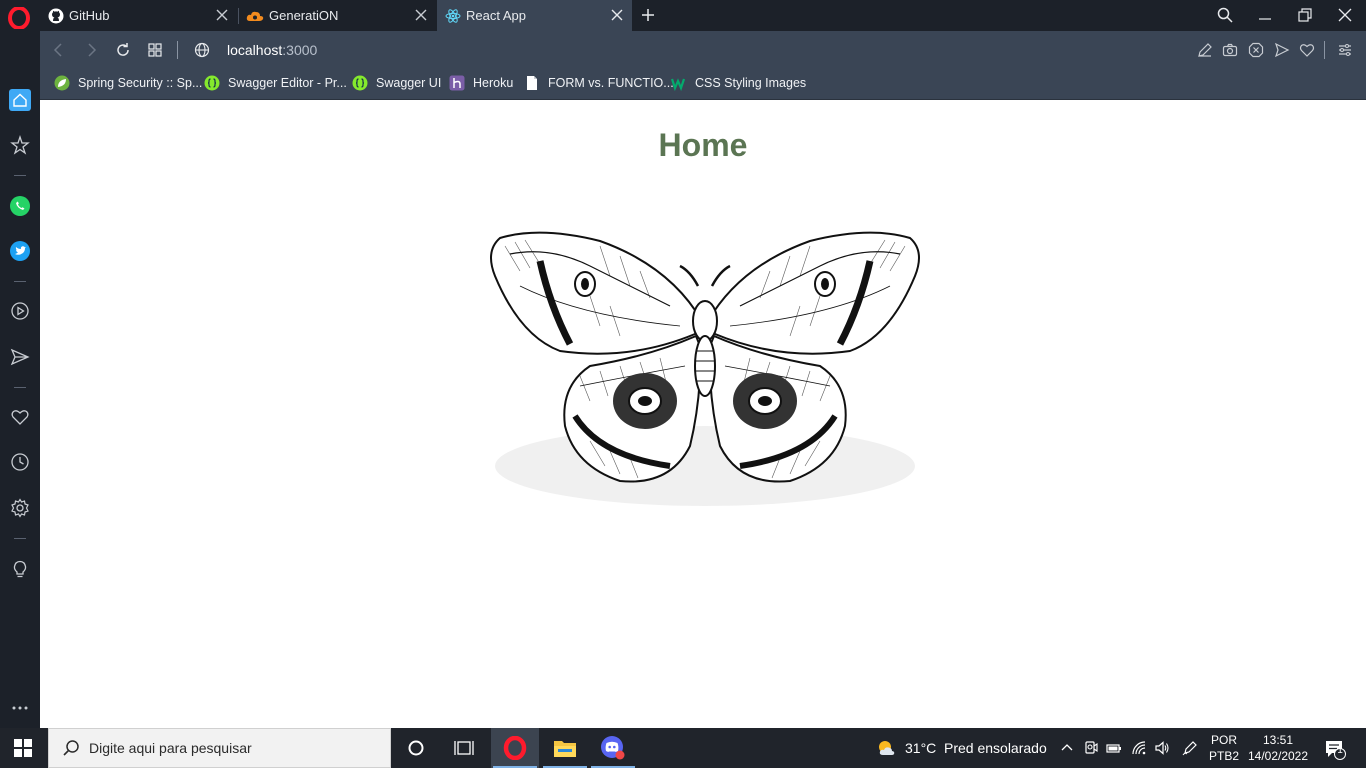  I want to click on address-bar: localhost:3000, so click(703, 50).